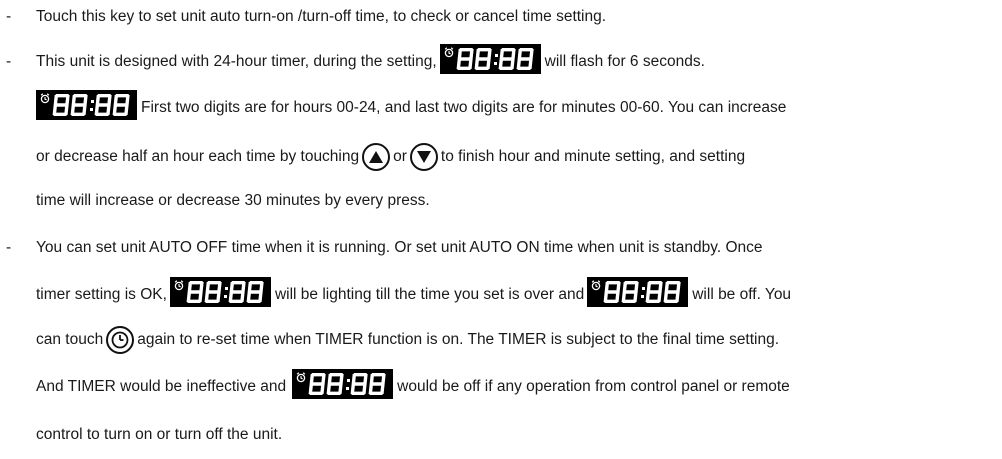 The width and height of the screenshot is (1002, 459). Describe the element at coordinates (376, 157) in the screenshot. I see `up-arrow-icon` at that location.